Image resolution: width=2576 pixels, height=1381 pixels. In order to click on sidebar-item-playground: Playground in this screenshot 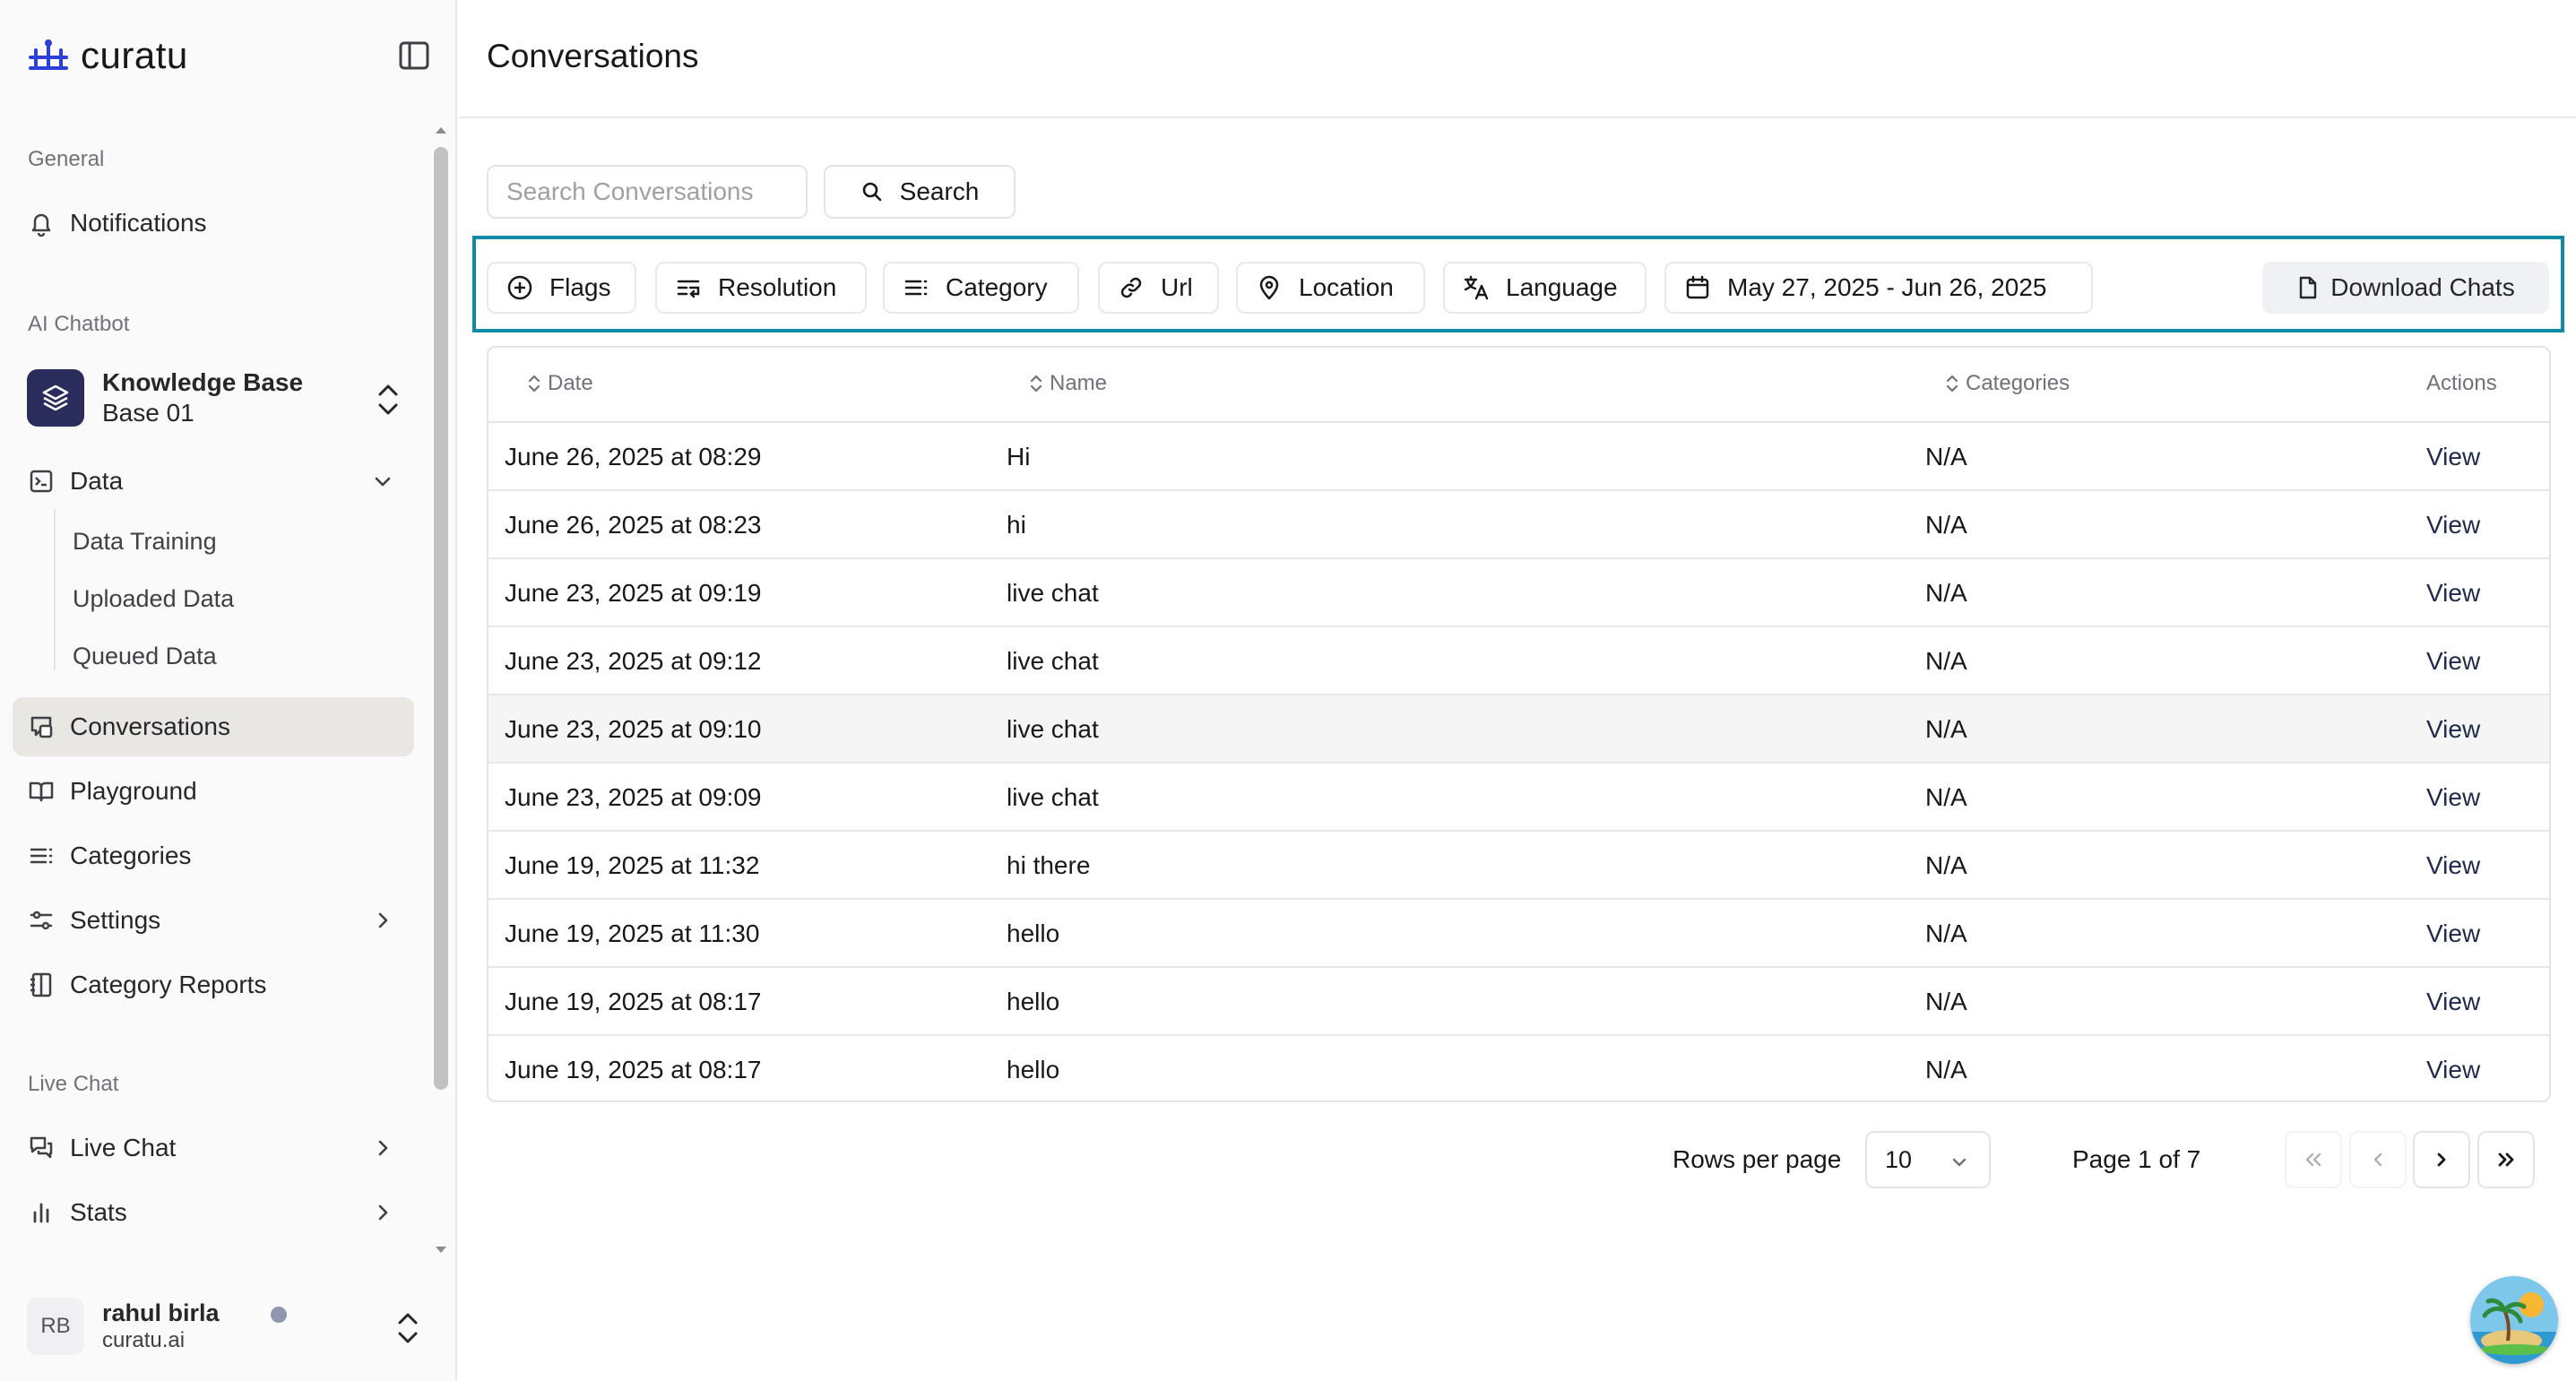, I will do `click(213, 791)`.